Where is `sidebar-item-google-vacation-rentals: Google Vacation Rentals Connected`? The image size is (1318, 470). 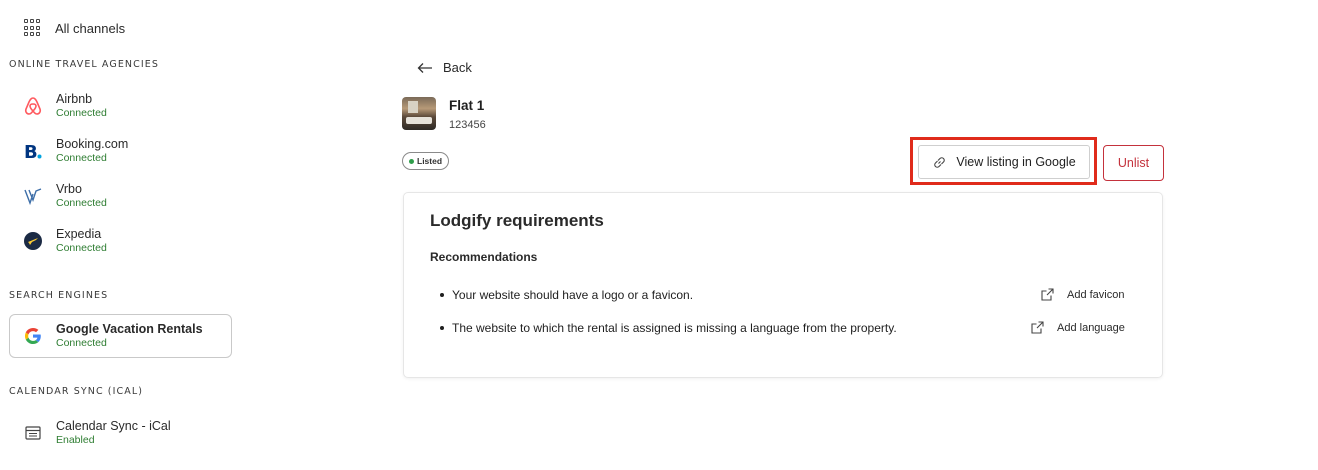 sidebar-item-google-vacation-rentals: Google Vacation Rentals Connected is located at coordinates (120, 336).